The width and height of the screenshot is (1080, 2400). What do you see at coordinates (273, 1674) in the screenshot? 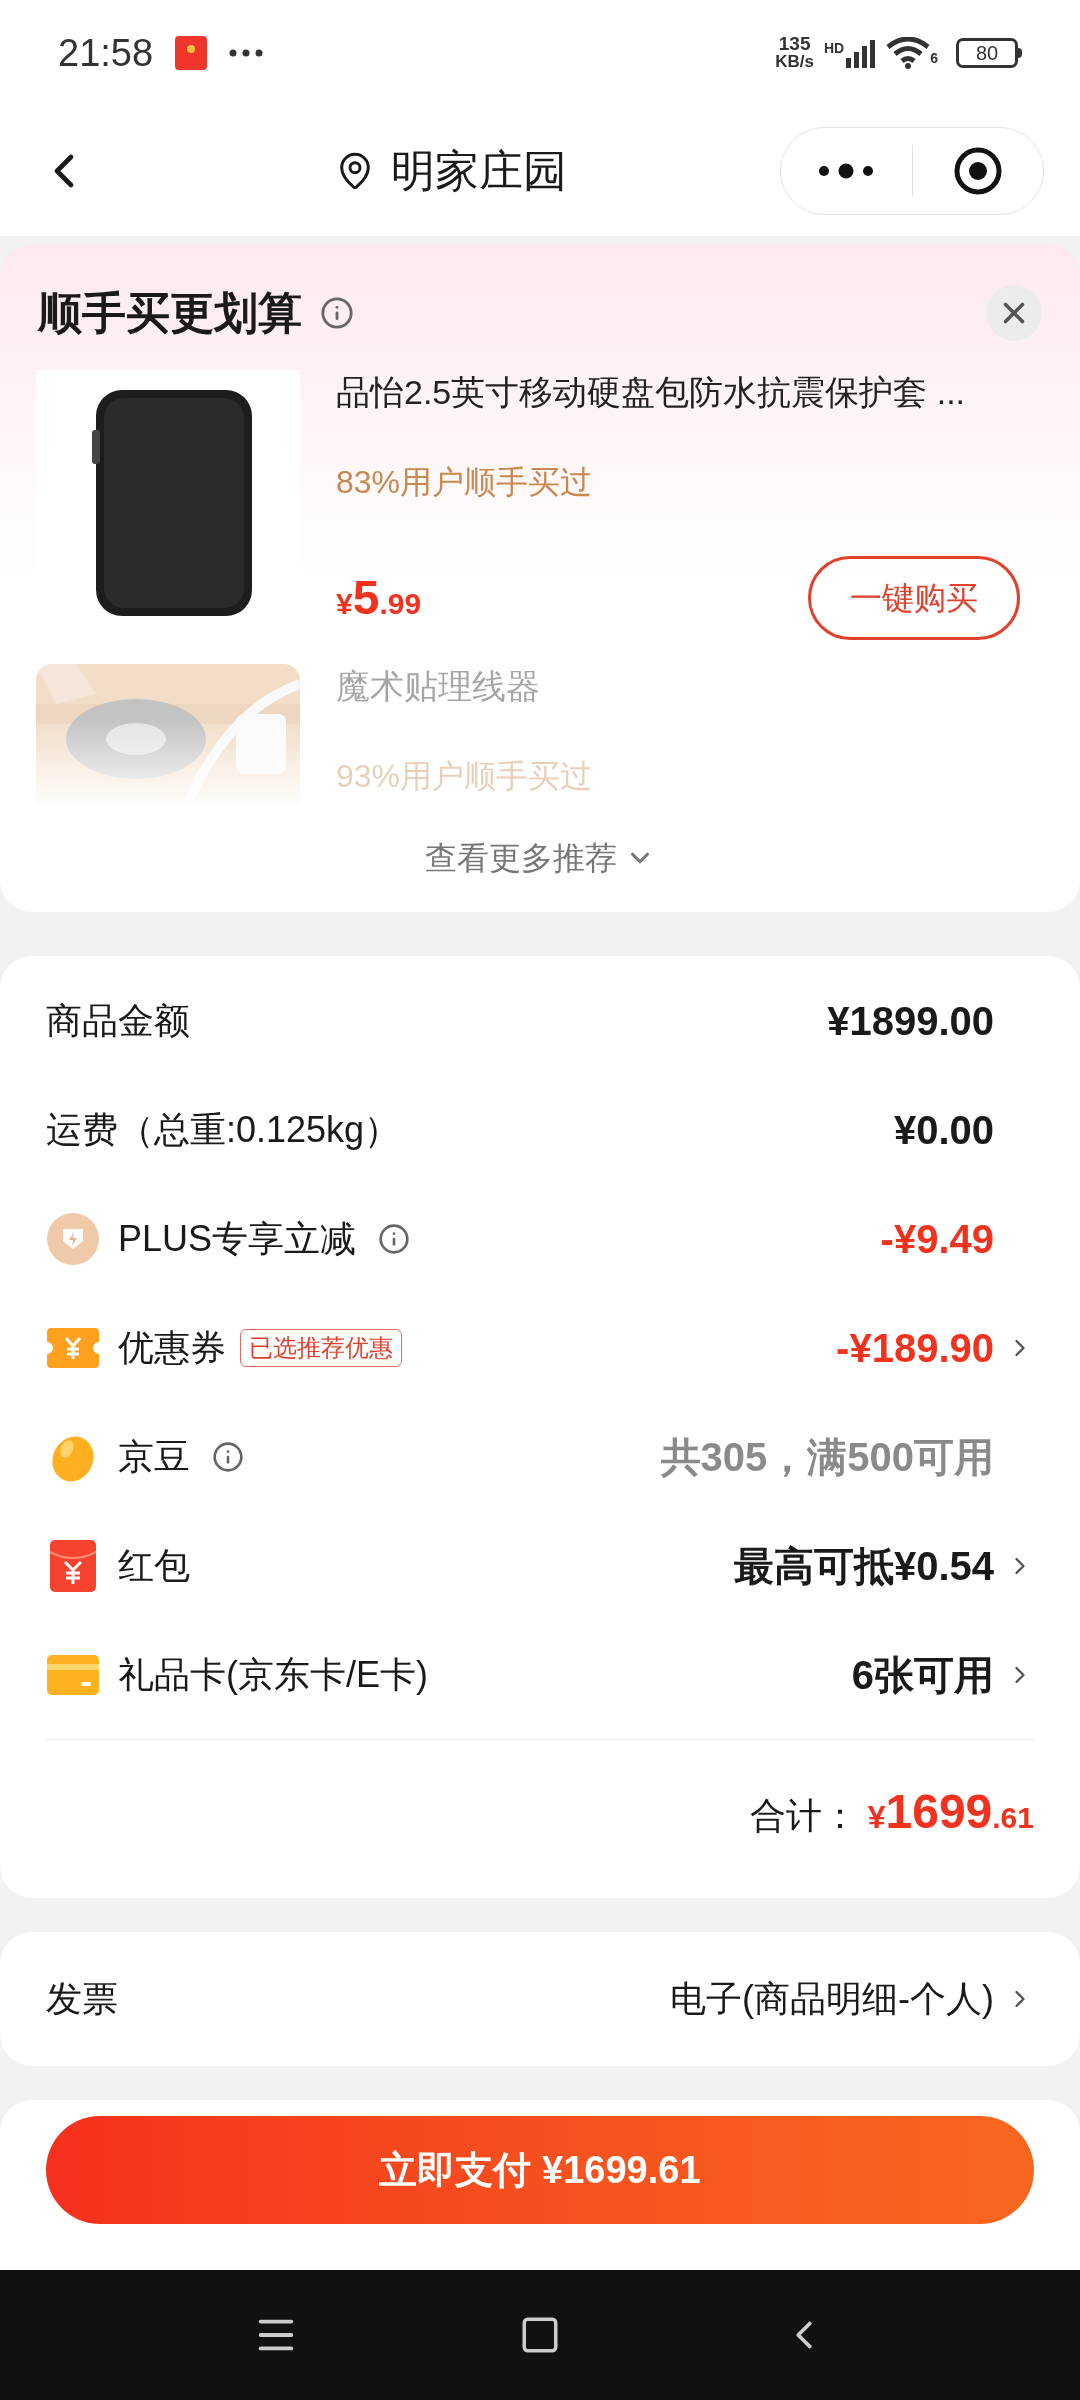
I see `row-label: 礼品卡(京东卡/E卡)` at bounding box center [273, 1674].